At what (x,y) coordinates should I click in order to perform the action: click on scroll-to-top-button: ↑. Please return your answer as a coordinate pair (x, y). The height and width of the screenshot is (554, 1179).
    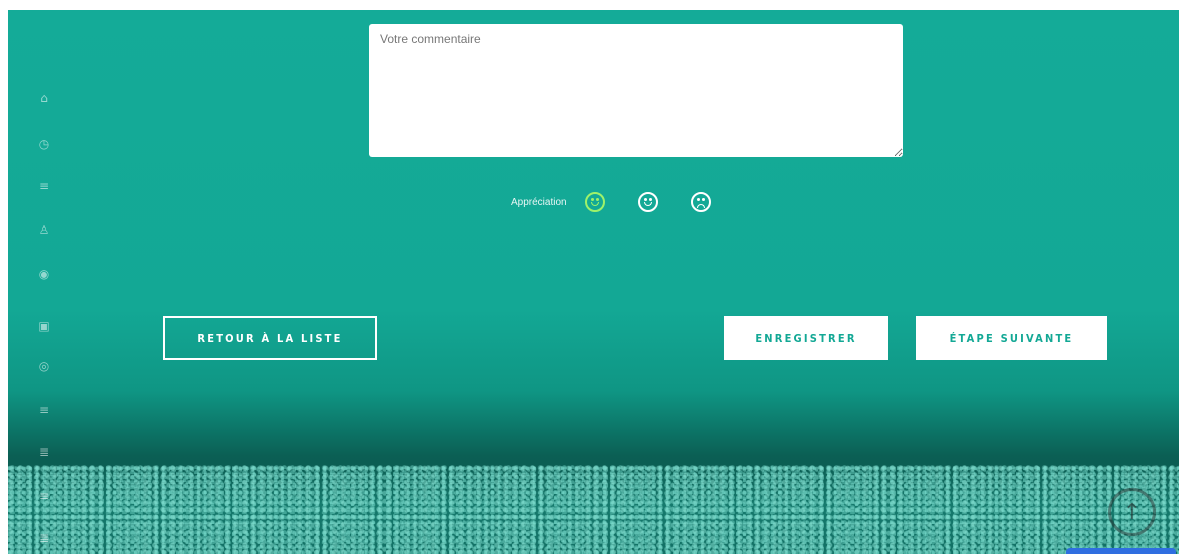
    Looking at the image, I should click on (1132, 512).